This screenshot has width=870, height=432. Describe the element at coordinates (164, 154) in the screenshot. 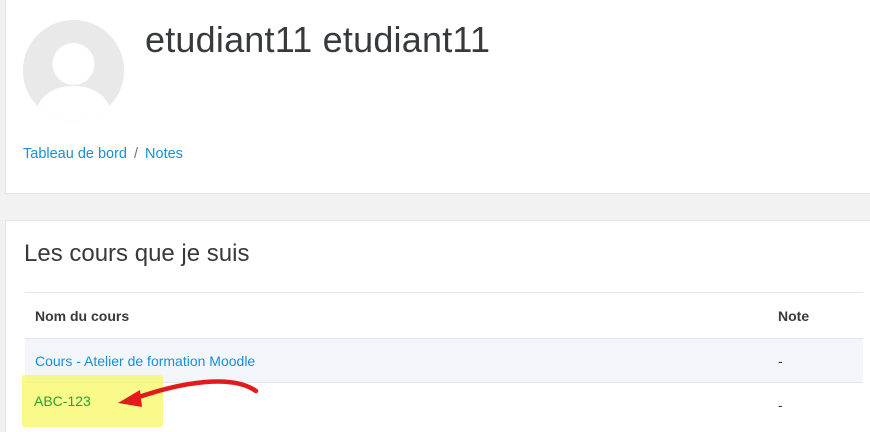

I see `breadcrumb-grades-link: Notes` at that location.